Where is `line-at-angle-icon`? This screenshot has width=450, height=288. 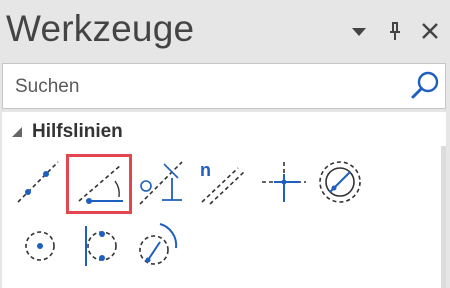
line-at-angle-icon is located at coordinates (99, 184).